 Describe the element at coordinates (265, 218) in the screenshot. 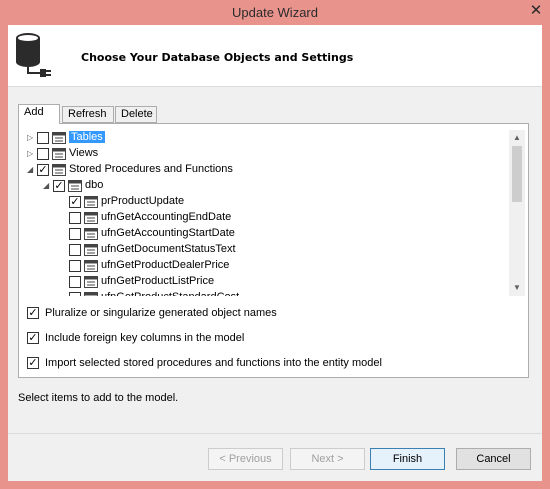

I see `tree-node: ufnGetAccountingEndDate` at that location.